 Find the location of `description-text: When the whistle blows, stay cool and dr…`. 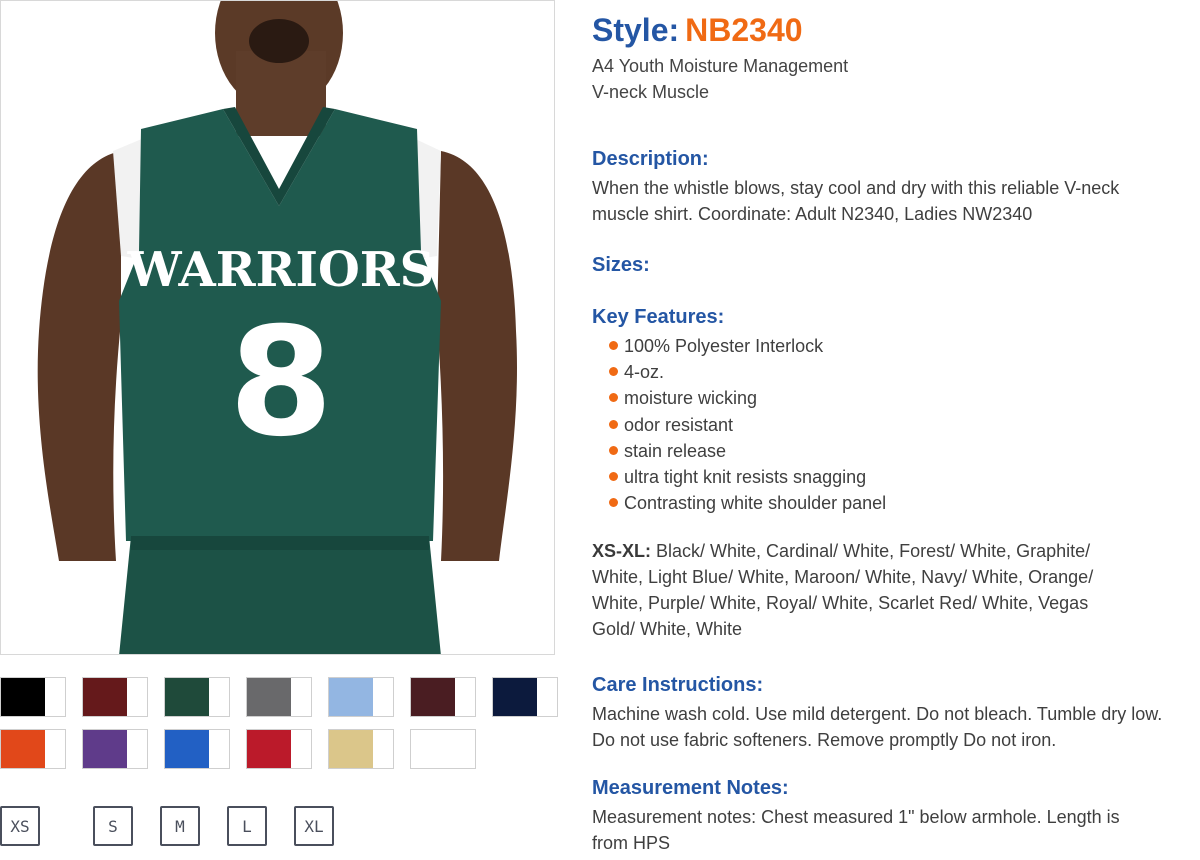

description-text: When the whistle blows, stay cool and dr… is located at coordinates (856, 201).